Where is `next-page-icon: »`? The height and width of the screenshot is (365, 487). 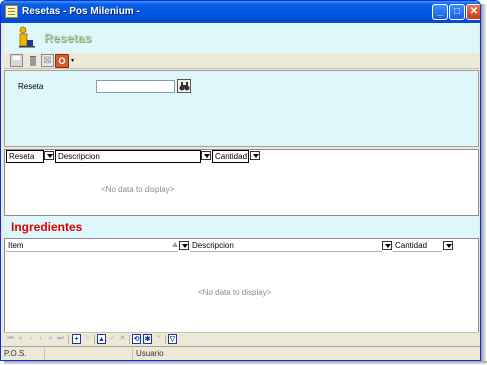
next-page-icon: » is located at coordinates (50, 339).